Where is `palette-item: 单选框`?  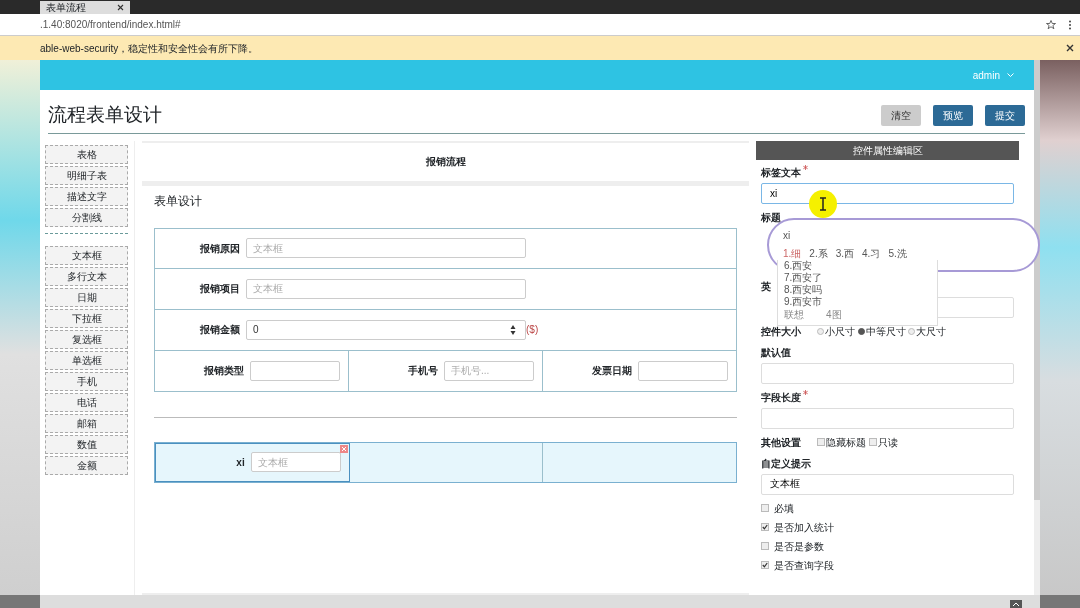
palette-item: 单选框 is located at coordinates (86, 360).